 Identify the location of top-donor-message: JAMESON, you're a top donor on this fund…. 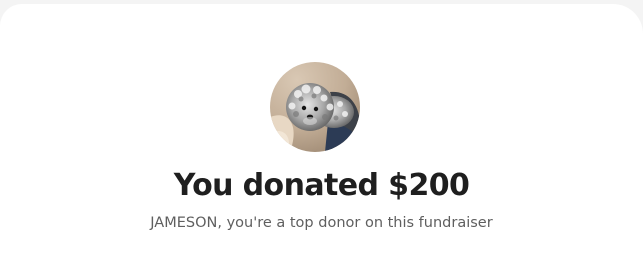
(321, 223).